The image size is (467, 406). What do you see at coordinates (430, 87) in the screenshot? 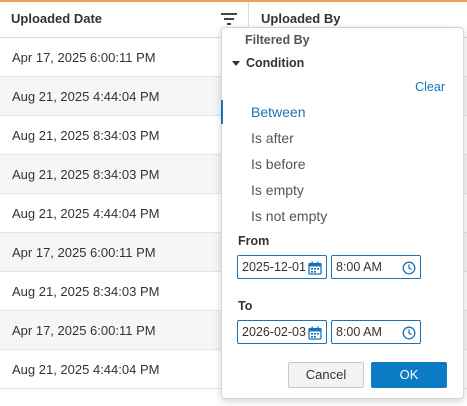
I see `clear-link: Clear` at bounding box center [430, 87].